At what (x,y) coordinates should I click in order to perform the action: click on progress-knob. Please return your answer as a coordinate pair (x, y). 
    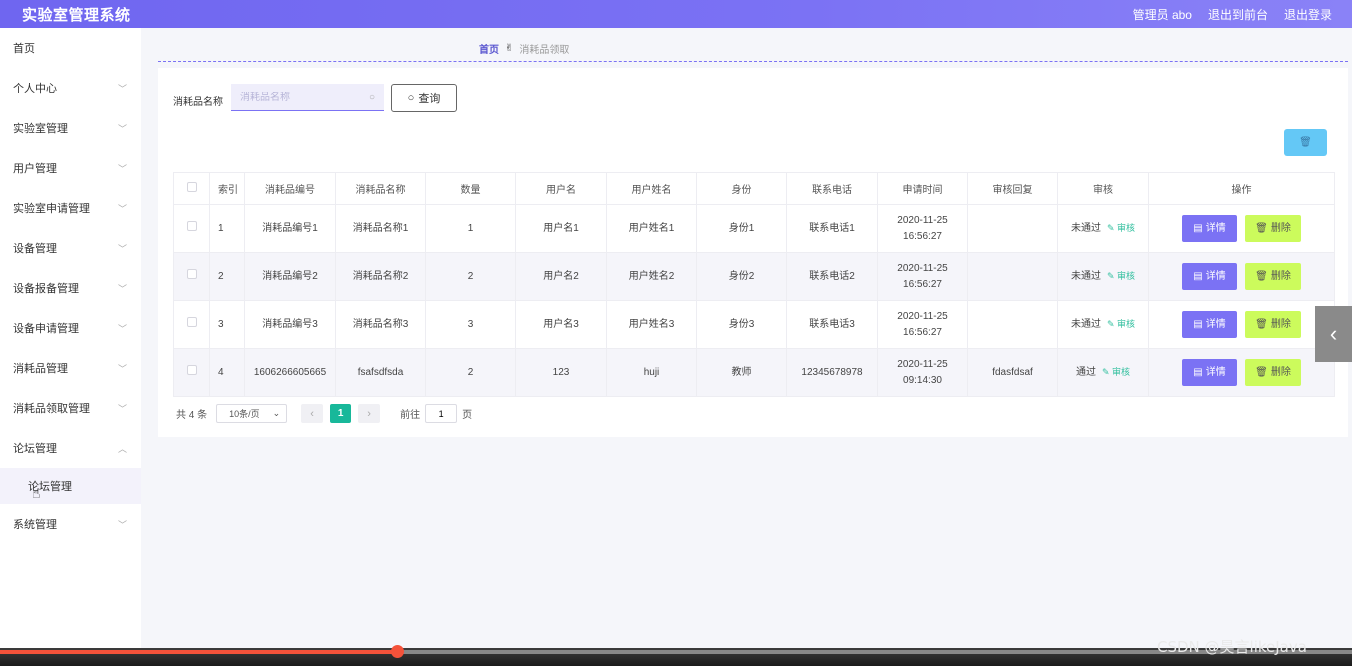
    Looking at the image, I should click on (398, 651).